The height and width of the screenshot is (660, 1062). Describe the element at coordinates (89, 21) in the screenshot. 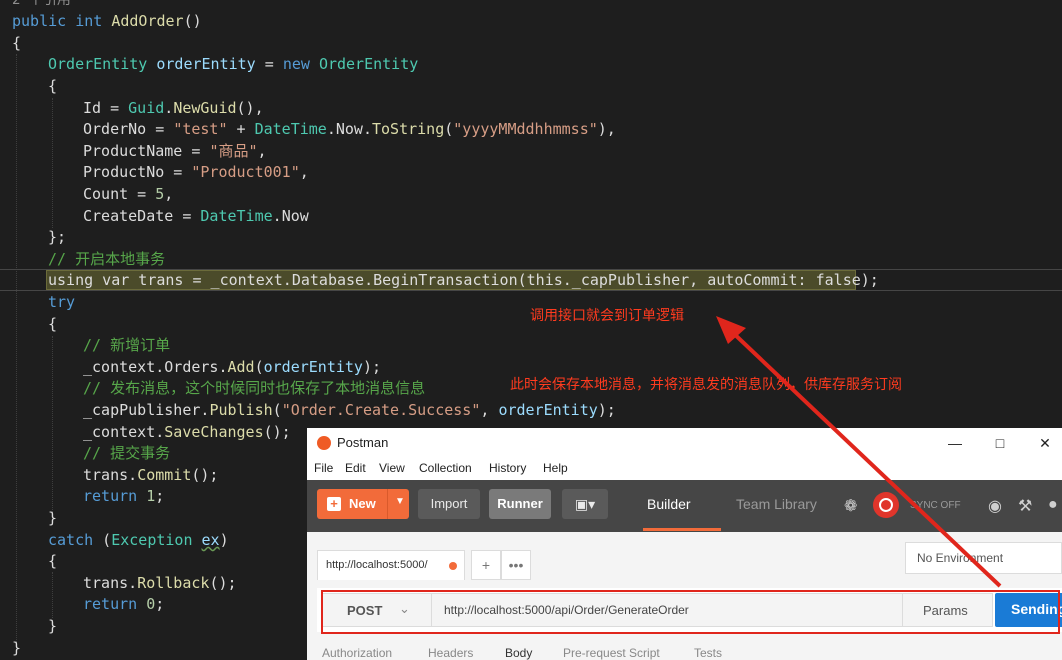

I see `keyword: int` at that location.